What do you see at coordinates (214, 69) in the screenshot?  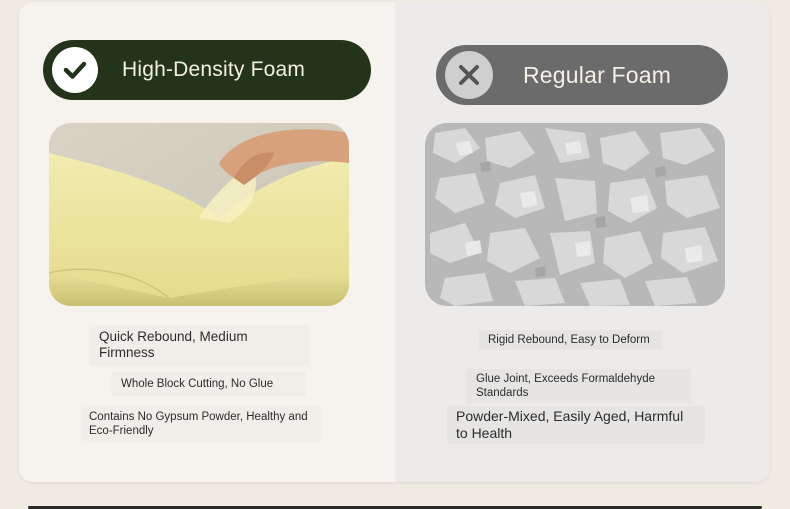 I see `high-density-title: High-Density Foam` at bounding box center [214, 69].